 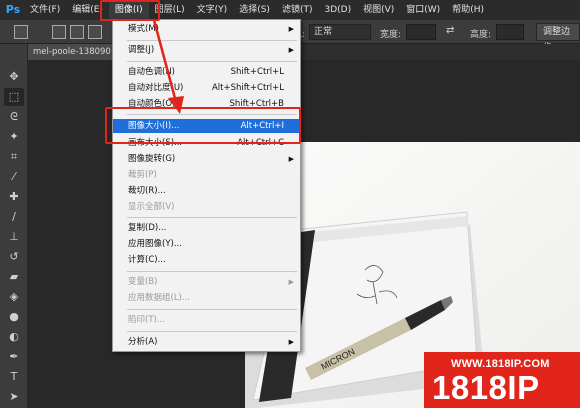 I want to click on paint-bucket-tool-icon: ◈, so click(x=14, y=297).